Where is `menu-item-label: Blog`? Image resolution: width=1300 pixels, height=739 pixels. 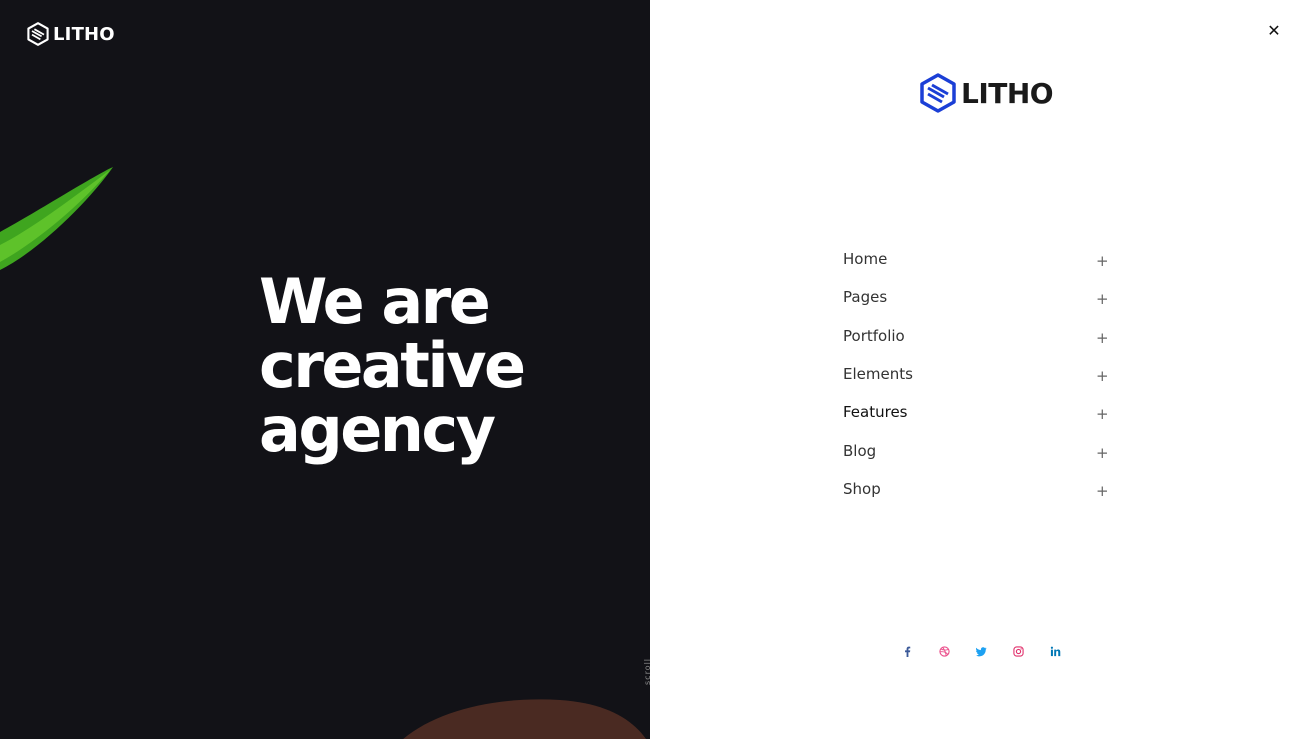
menu-item-label: Blog is located at coordinates (860, 450).